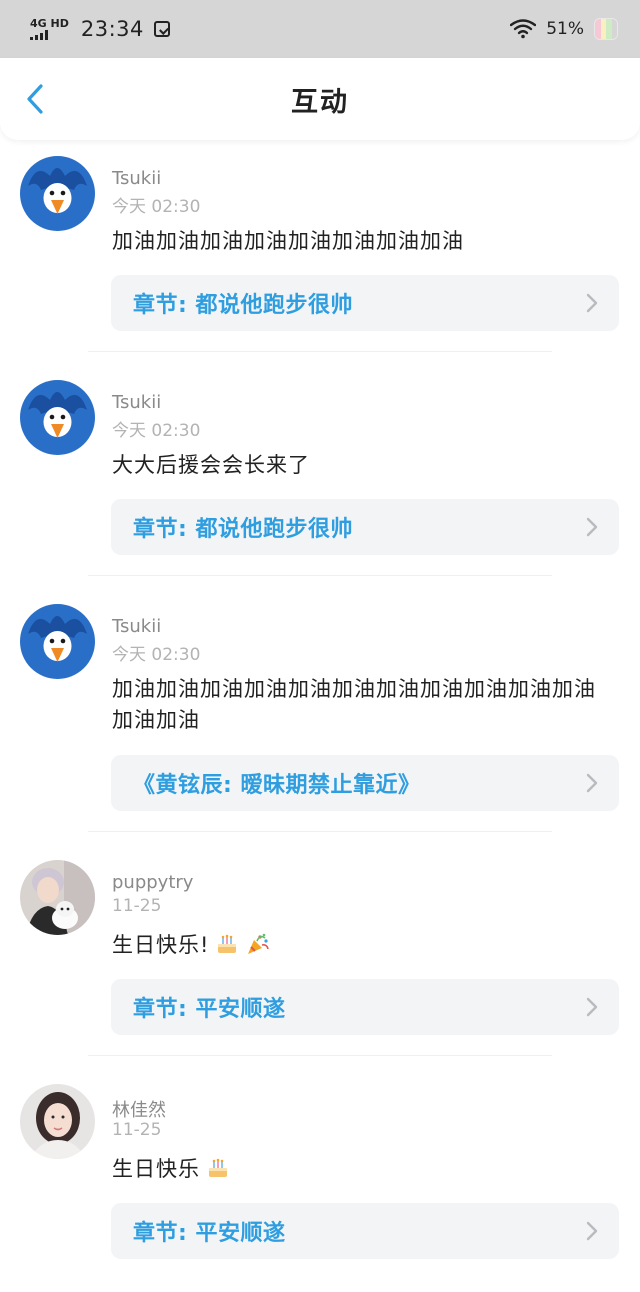 The width and height of the screenshot is (640, 1292). Describe the element at coordinates (606, 29) in the screenshot. I see `battery-icon` at that location.